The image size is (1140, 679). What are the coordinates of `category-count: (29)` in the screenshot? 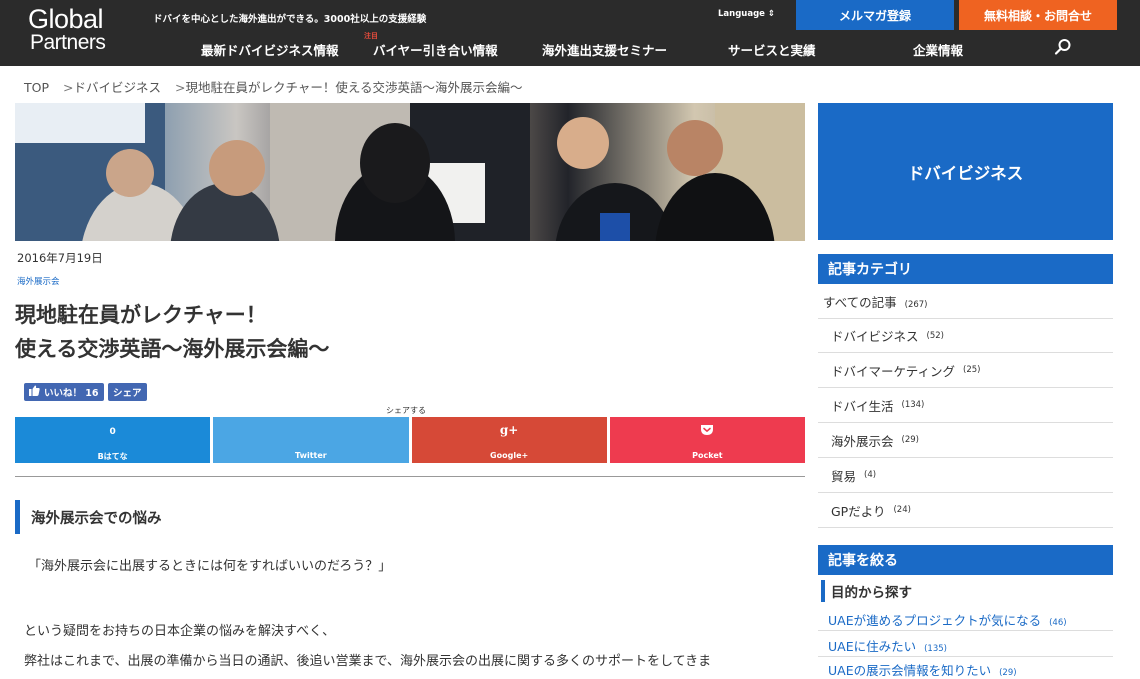 It's located at (910, 440).